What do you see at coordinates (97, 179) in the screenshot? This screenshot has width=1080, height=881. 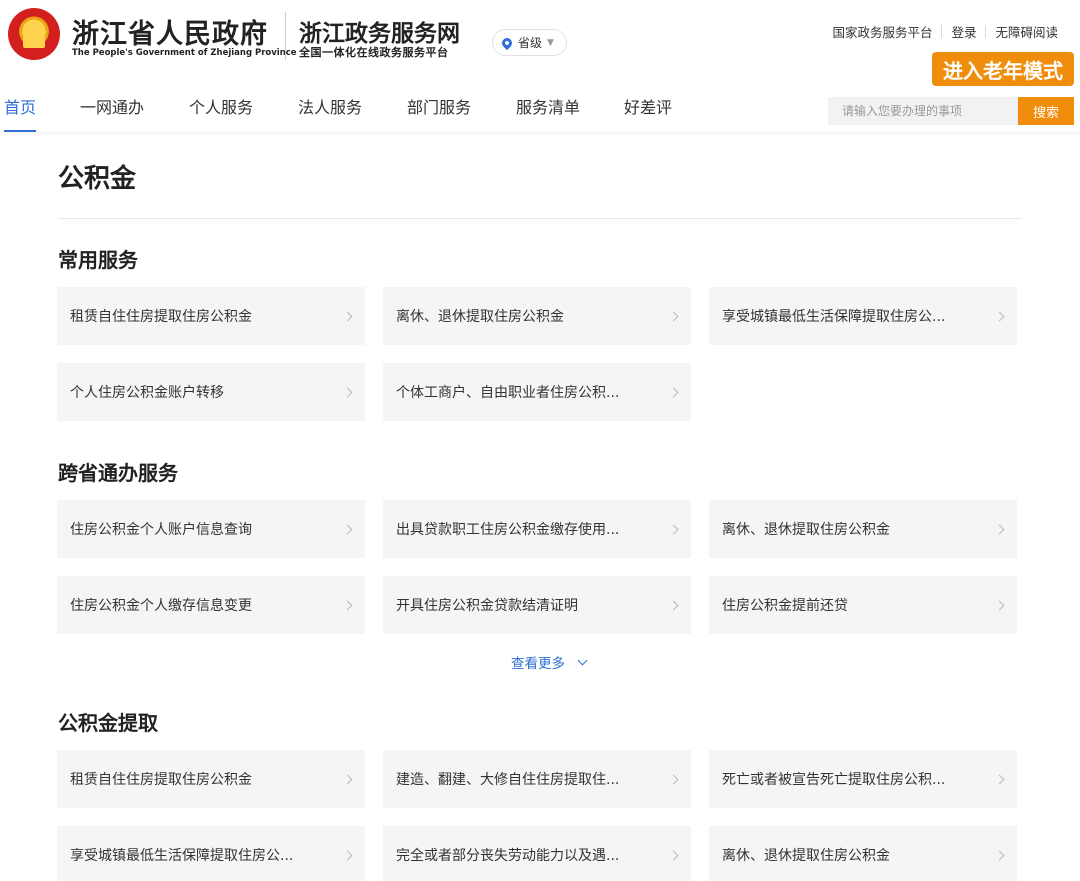 I see `page-title: 公积金` at bounding box center [97, 179].